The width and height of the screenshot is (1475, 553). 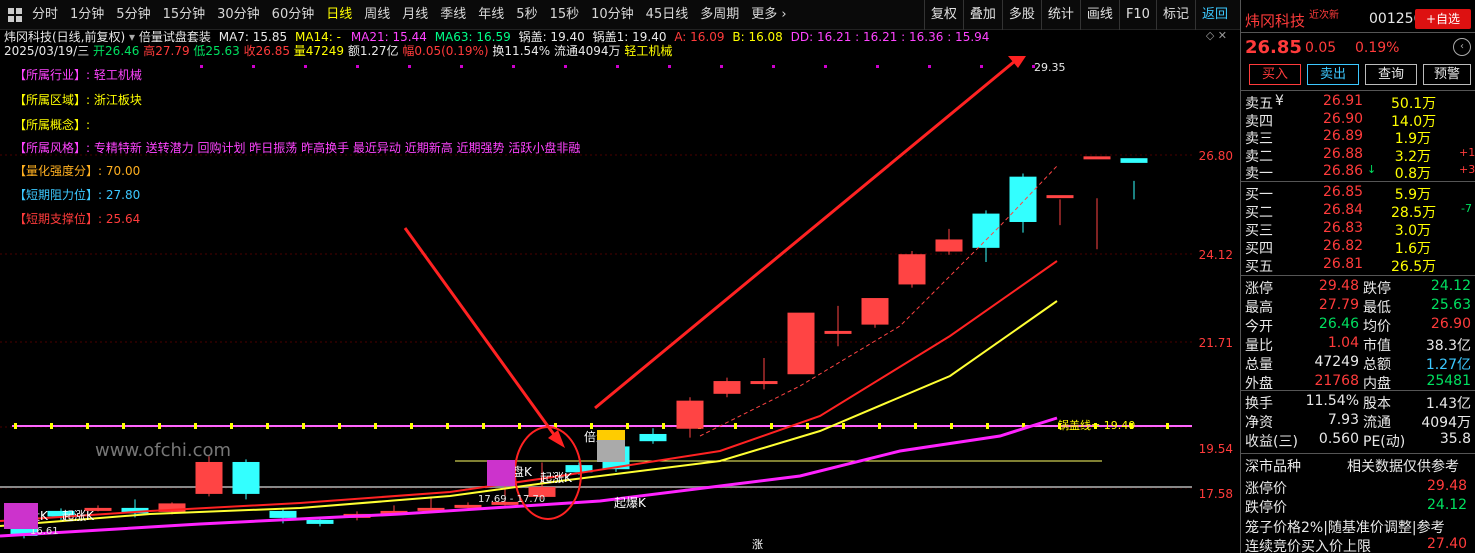 What do you see at coordinates (1448, 404) in the screenshot?
I see `stat-value: 1.43亿` at bounding box center [1448, 404].